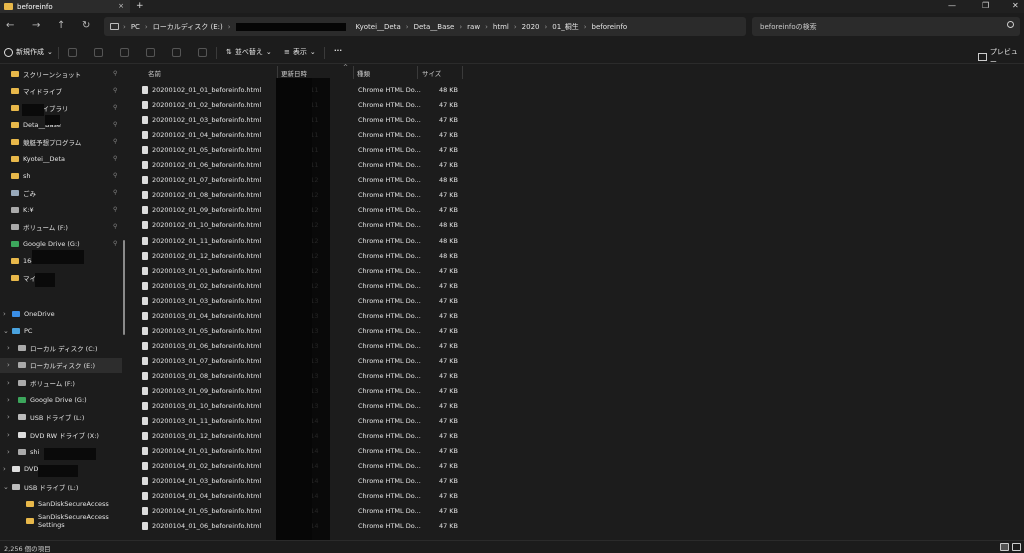 This screenshot has width=1024, height=553. Describe the element at coordinates (448, 240) in the screenshot. I see `file-size: 48 KB` at that location.